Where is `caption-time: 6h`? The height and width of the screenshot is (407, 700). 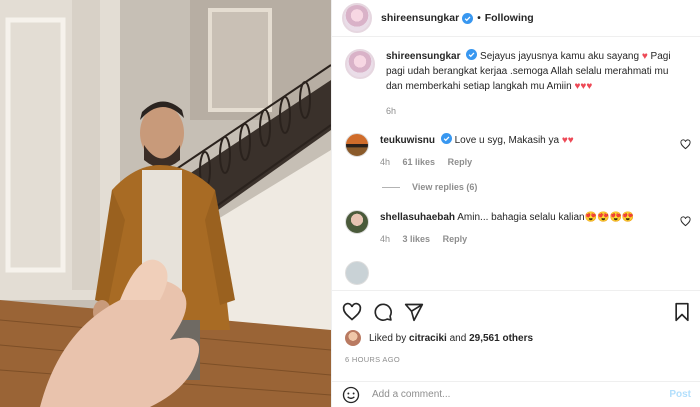
caption-time: 6h is located at coordinates (391, 111).